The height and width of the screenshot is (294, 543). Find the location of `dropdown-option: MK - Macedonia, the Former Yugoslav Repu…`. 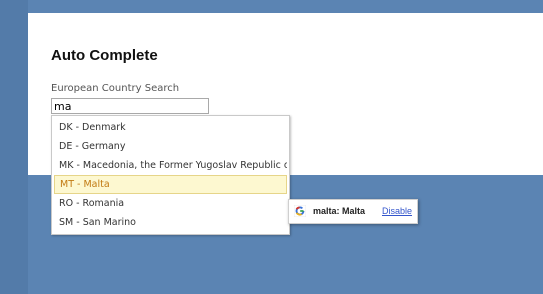

dropdown-option: MK - Macedonia, the Former Yugoslav Repu… is located at coordinates (170, 165).